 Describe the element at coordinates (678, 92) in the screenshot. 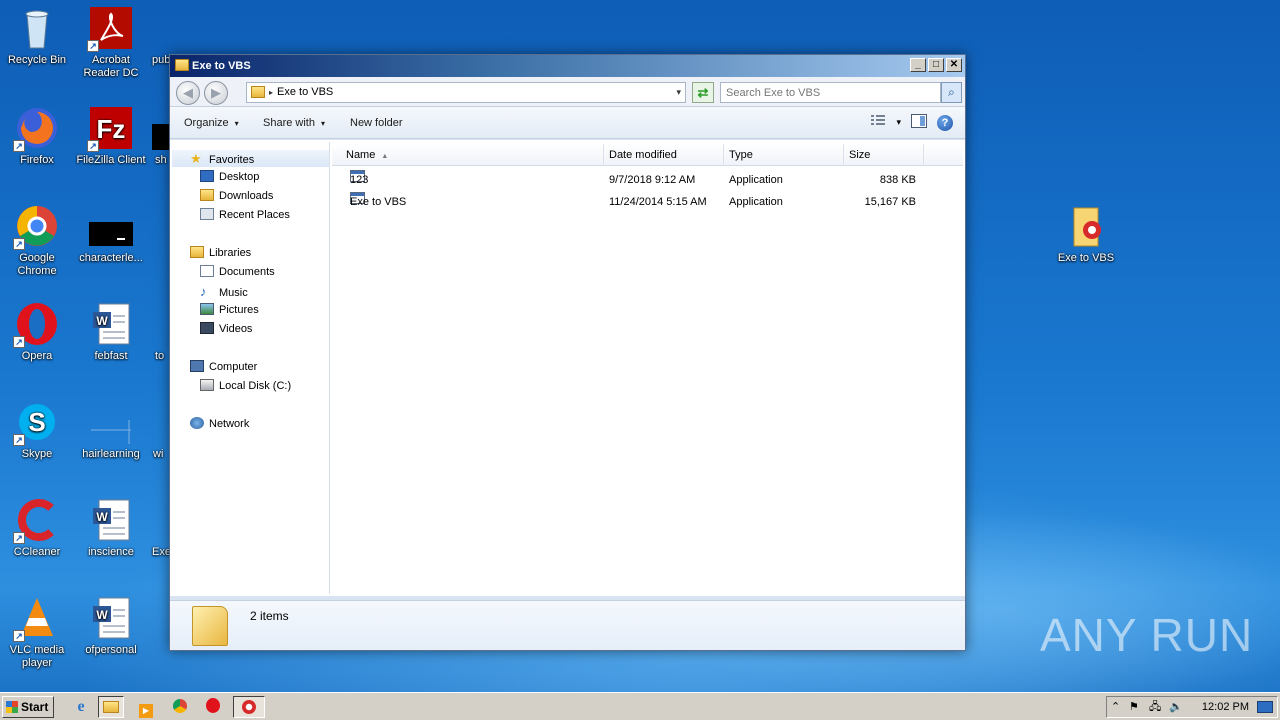

I see `address-dropdown-icon: ▾` at that location.